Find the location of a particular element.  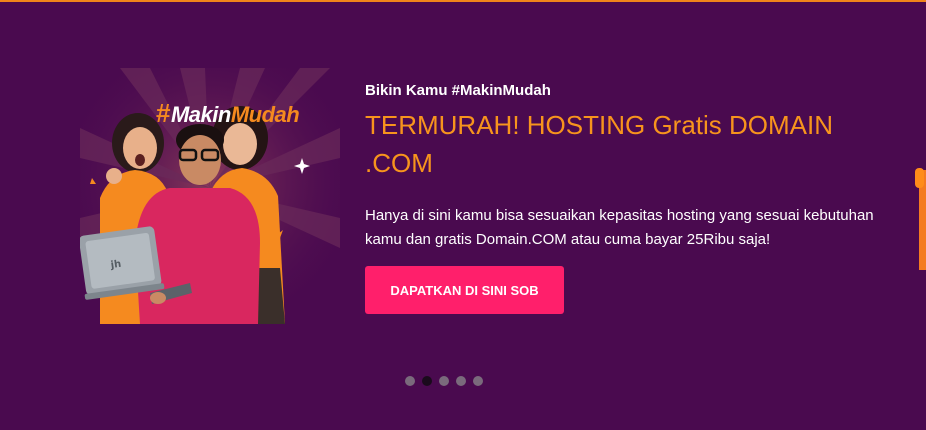

next-slide-peek is located at coordinates (920, 219).